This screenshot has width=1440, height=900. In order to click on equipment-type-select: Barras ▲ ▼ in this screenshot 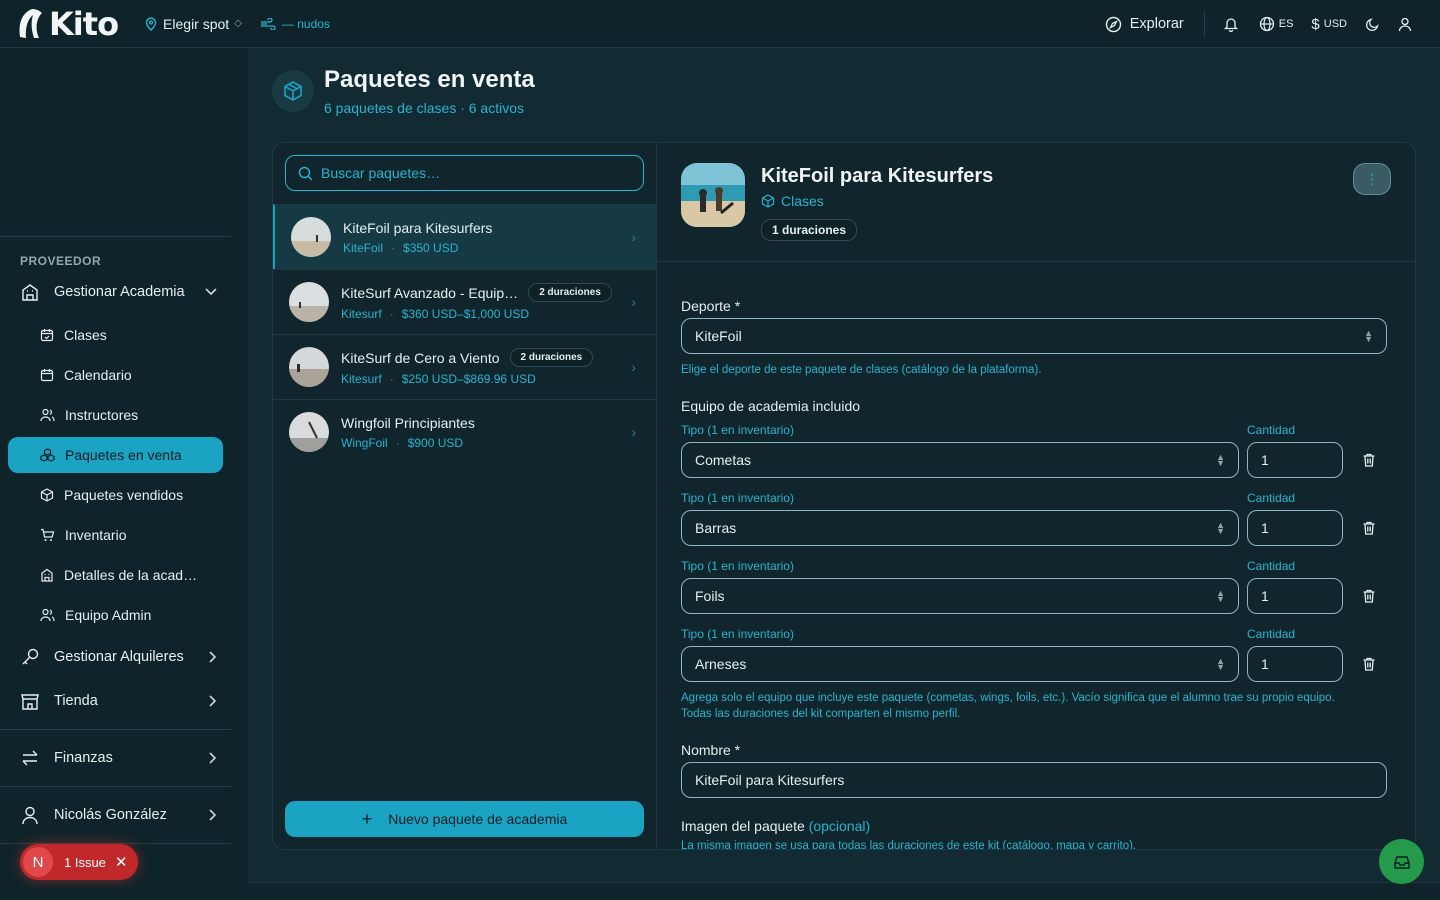, I will do `click(960, 528)`.